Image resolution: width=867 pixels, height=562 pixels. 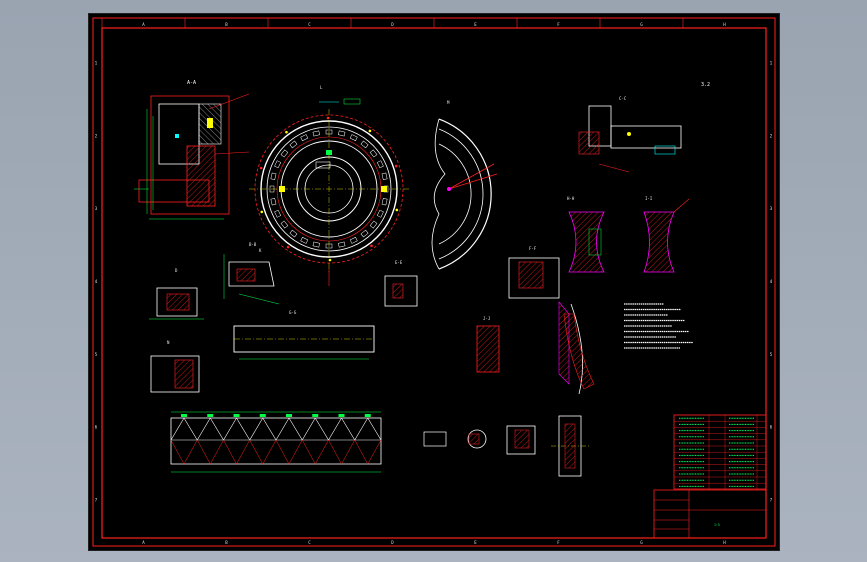 I want to click on section-hh-view: H-H, so click(x=586, y=234).